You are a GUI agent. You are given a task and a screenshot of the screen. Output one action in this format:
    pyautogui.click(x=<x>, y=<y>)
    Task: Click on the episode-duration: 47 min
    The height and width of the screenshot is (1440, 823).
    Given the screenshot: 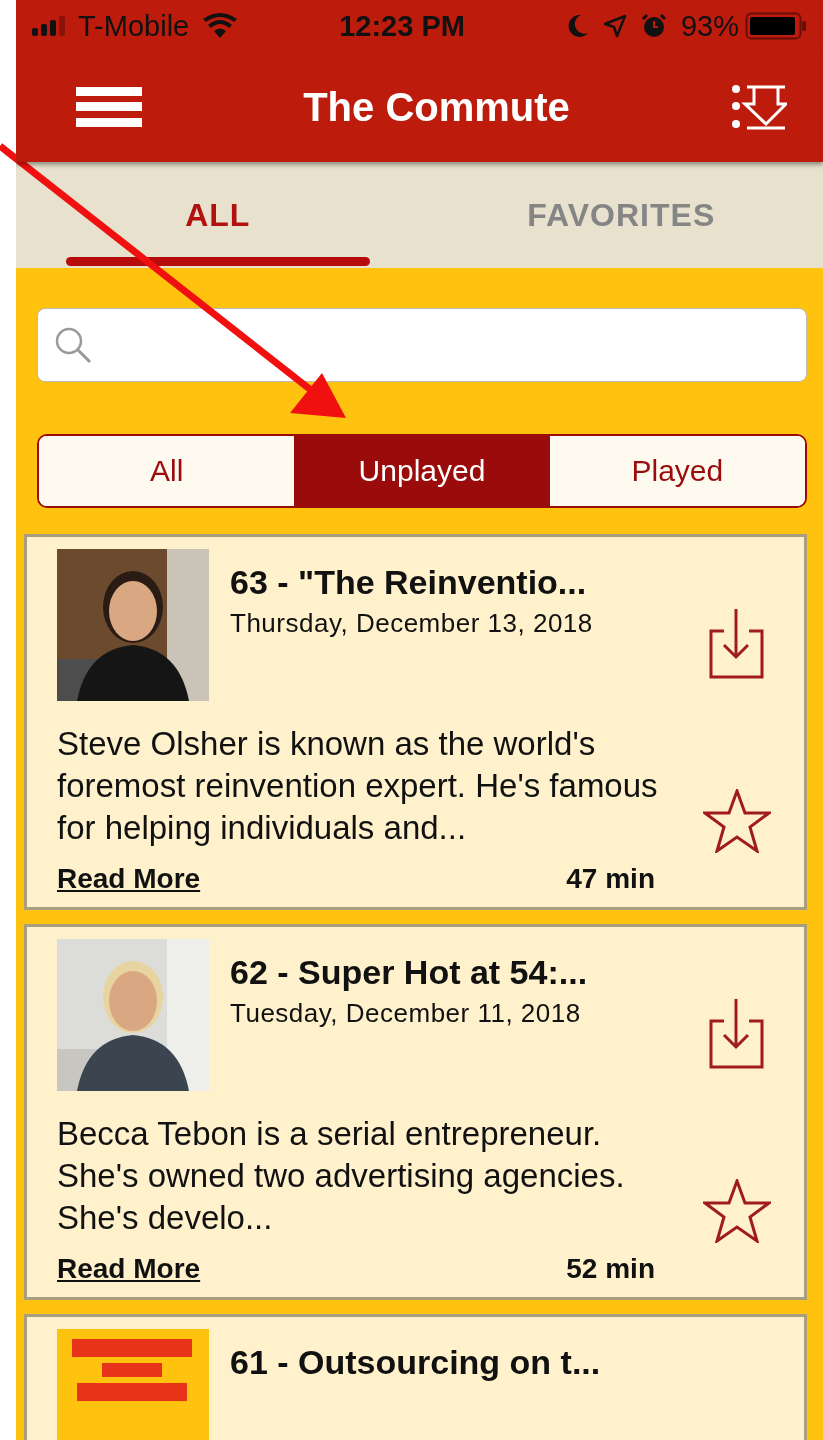 What is the action you would take?
    pyautogui.click(x=610, y=879)
    